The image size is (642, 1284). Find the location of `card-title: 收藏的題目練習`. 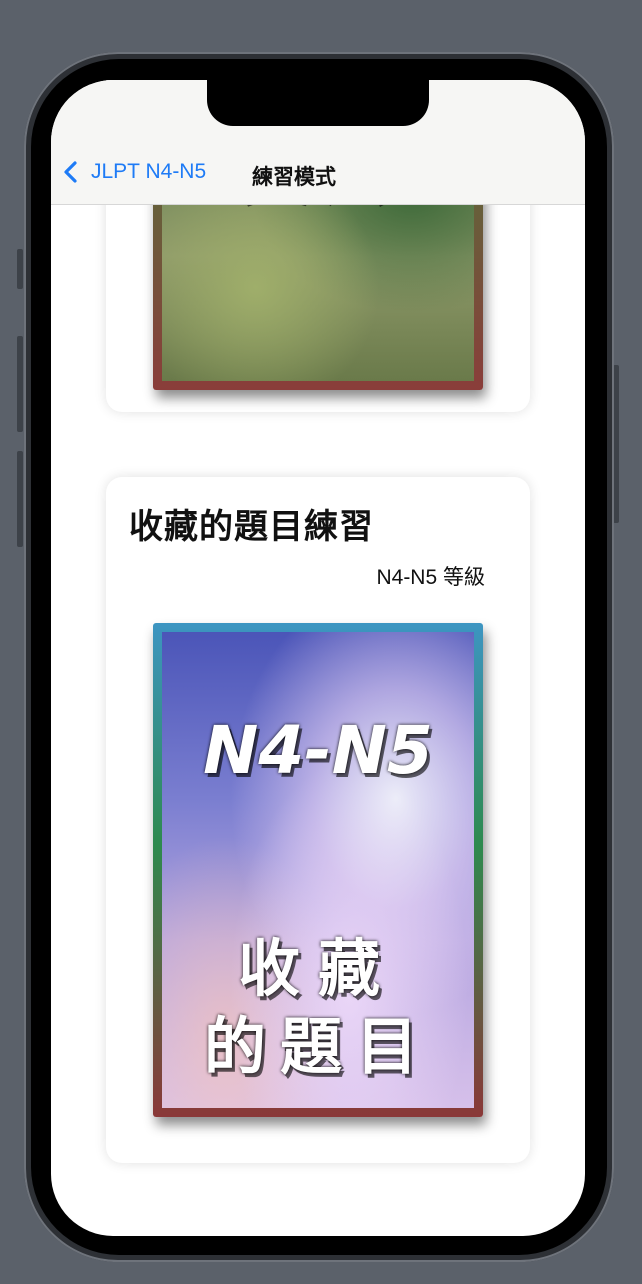

card-title: 收藏的題目練習 is located at coordinates (251, 527).